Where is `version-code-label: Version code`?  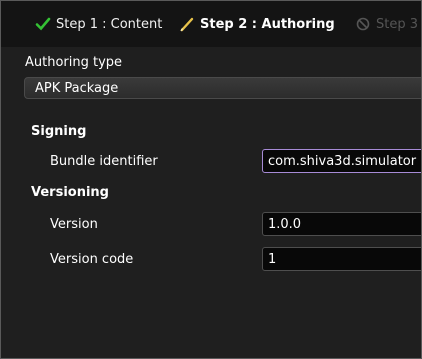 version-code-label: Version code is located at coordinates (92, 259).